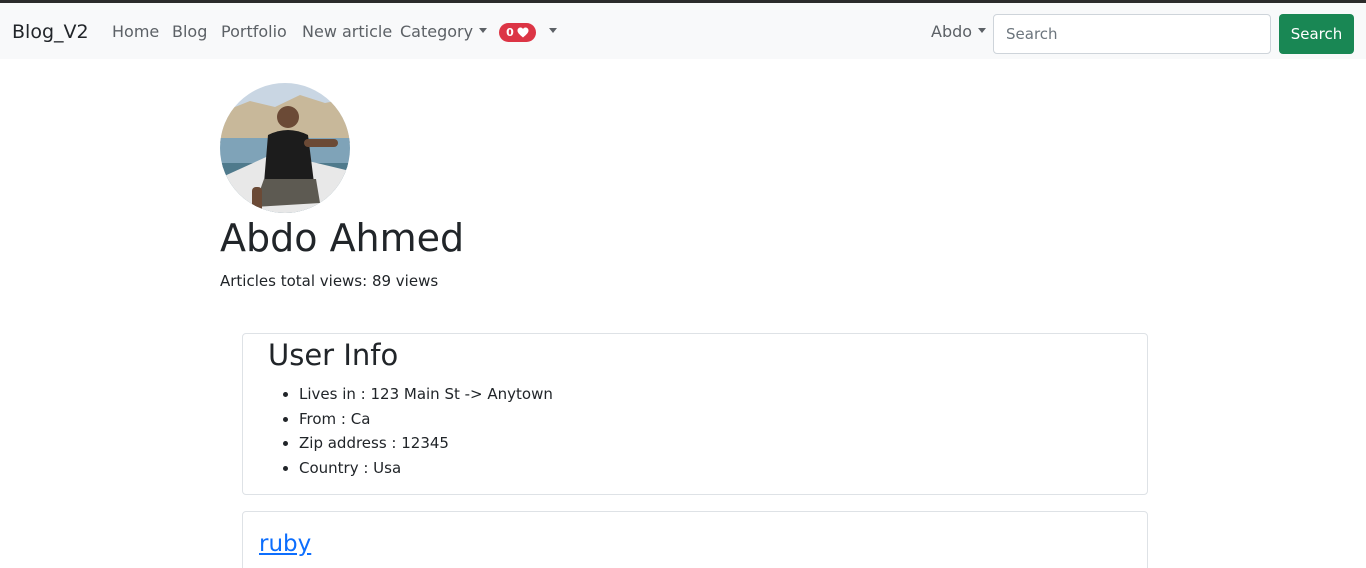 The image size is (1366, 568). What do you see at coordinates (952, 31) in the screenshot?
I see `user-menu-label: Abdo` at bounding box center [952, 31].